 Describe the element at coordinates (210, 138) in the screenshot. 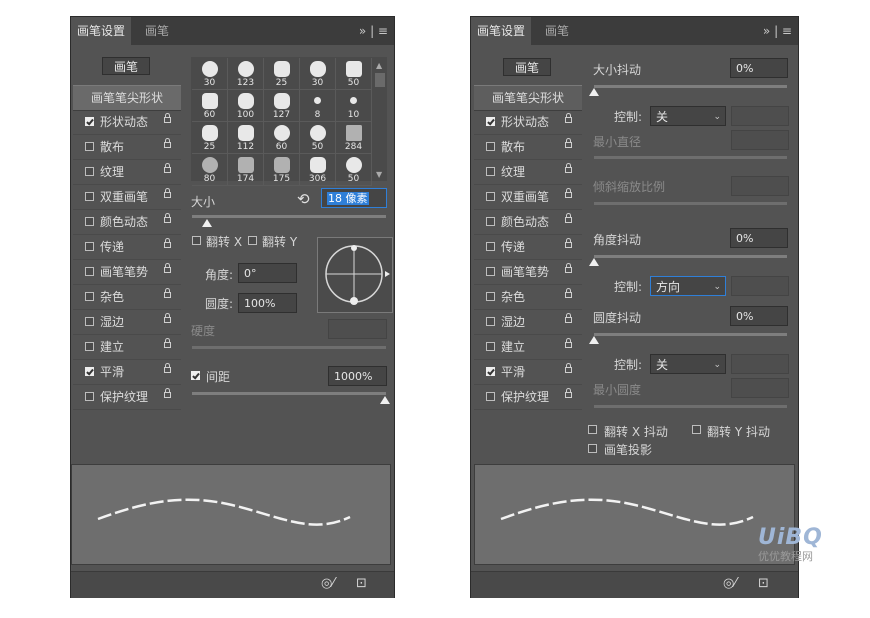

I see `brush-preset: 25` at that location.